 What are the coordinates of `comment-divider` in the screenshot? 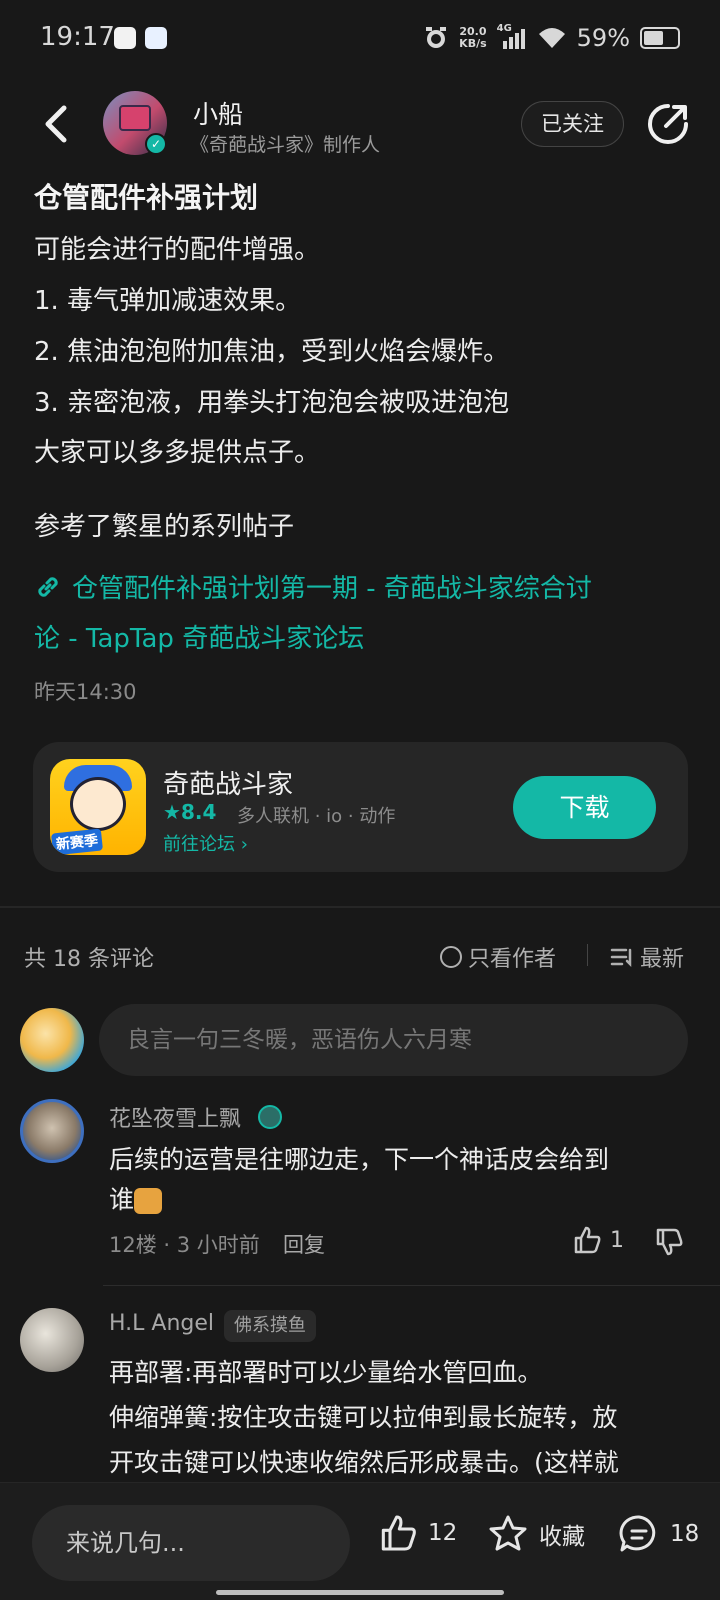 It's located at (411, 1285).